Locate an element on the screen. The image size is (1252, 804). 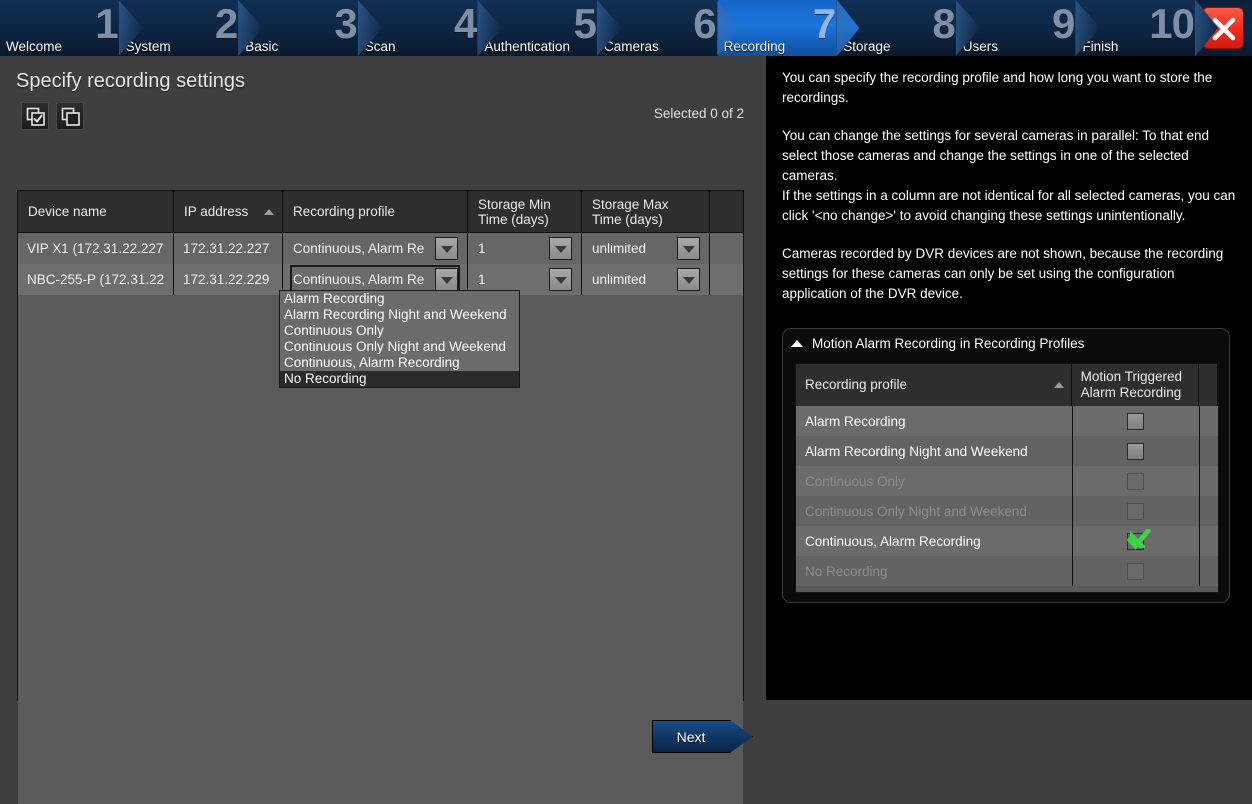
column-header-device-name: Device name is located at coordinates (96, 211).